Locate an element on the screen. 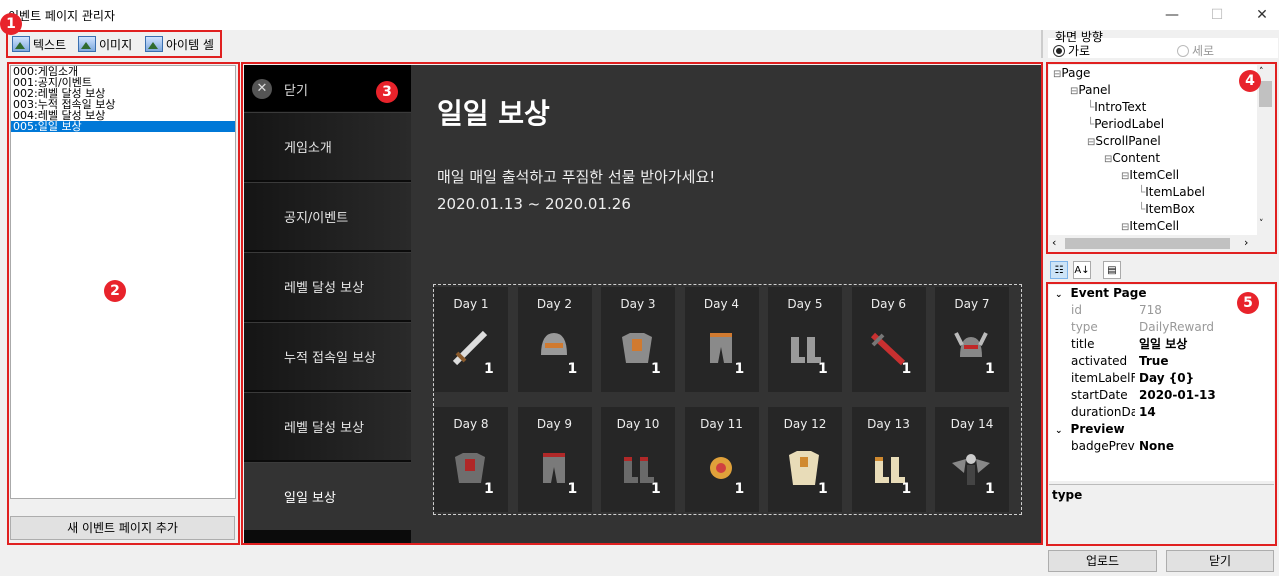  landscape-label: 가로 is located at coordinates (1079, 51).